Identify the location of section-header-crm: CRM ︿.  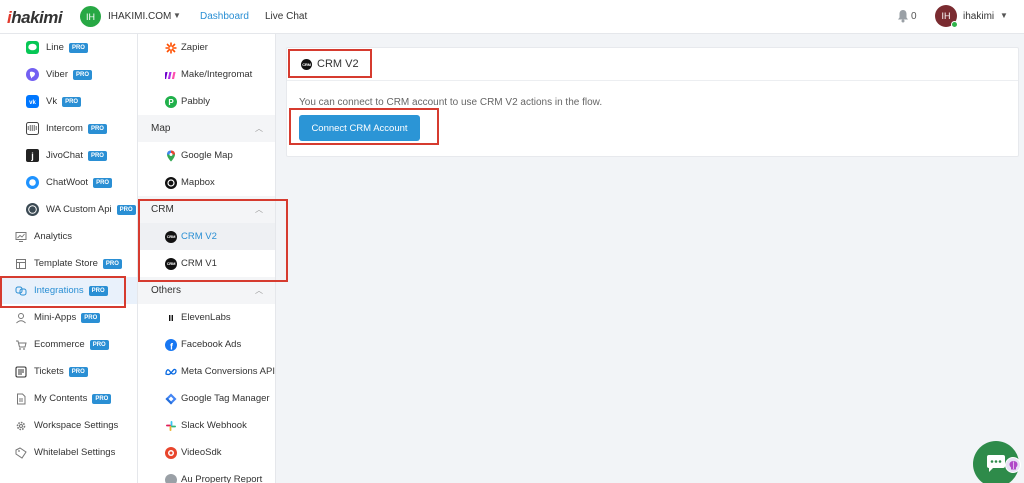
(206, 209).